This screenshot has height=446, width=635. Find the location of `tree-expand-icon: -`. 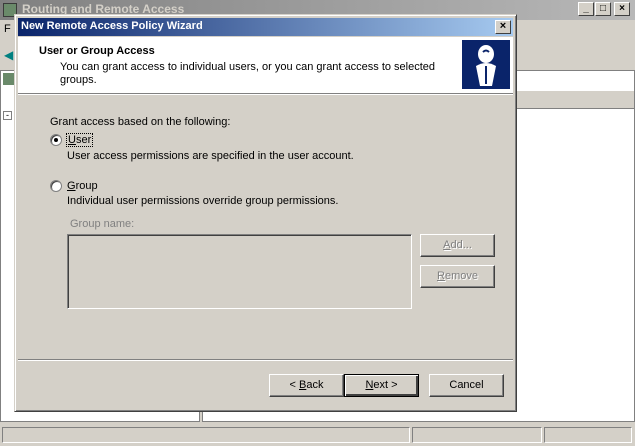

tree-expand-icon: - is located at coordinates (7, 115).